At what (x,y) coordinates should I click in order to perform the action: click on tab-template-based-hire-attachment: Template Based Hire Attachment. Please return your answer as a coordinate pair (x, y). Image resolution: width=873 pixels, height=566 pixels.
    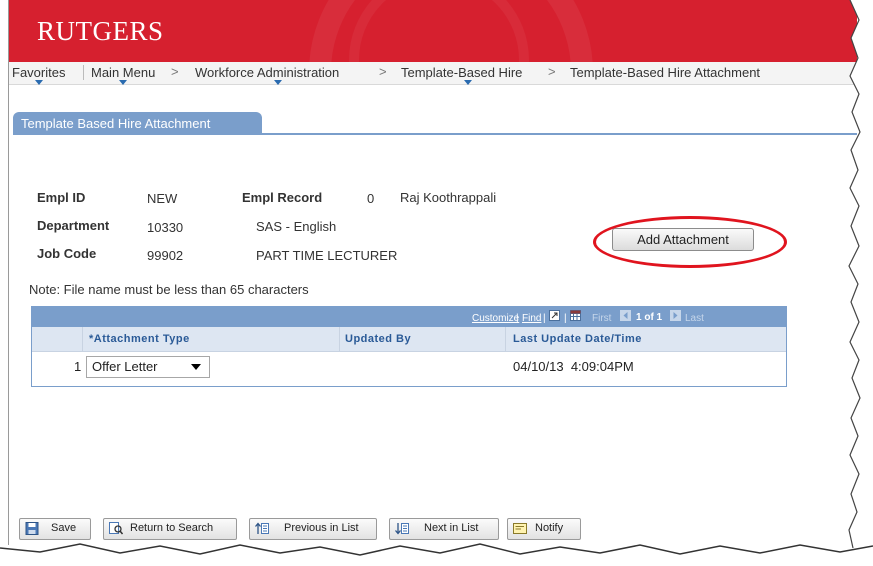
    Looking at the image, I should click on (137, 123).